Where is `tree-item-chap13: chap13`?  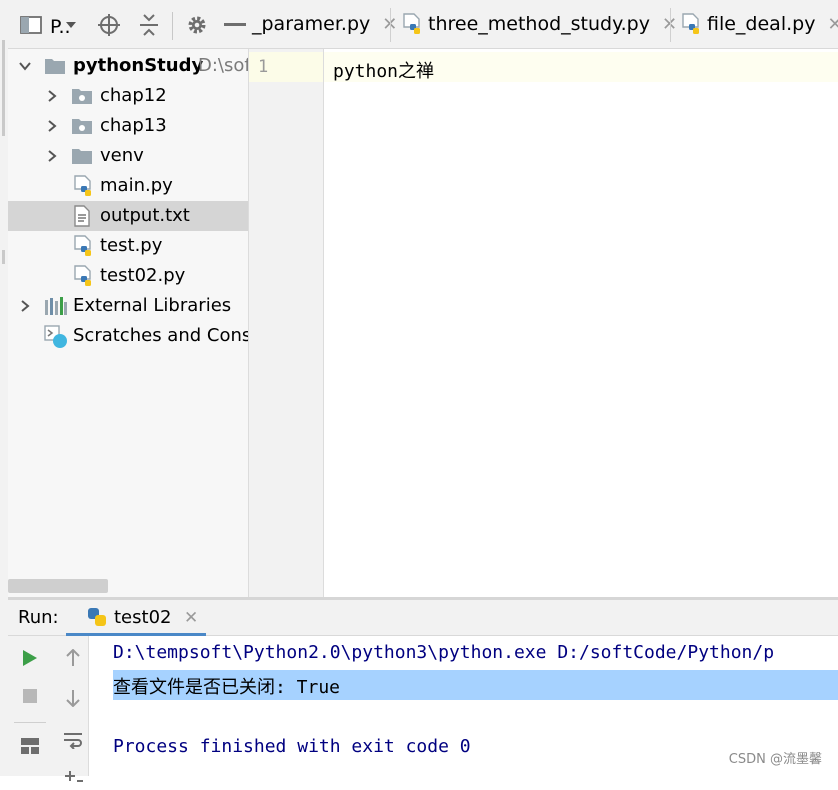
tree-item-chap13: chap13 is located at coordinates (128, 126).